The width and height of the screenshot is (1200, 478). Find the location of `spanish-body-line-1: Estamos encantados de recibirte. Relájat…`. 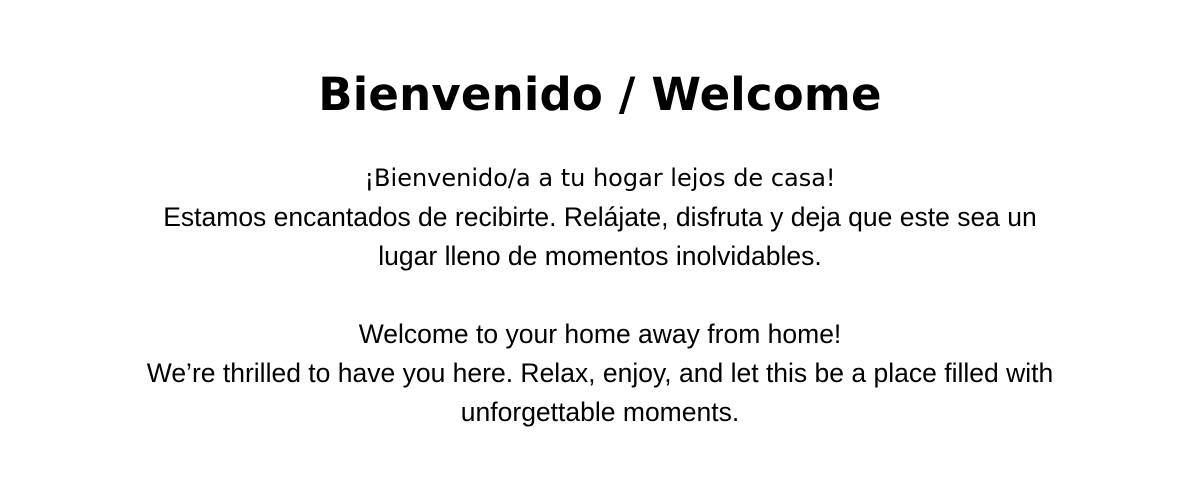

spanish-body-line-1: Estamos encantados de recibirte. Relájat… is located at coordinates (600, 217).